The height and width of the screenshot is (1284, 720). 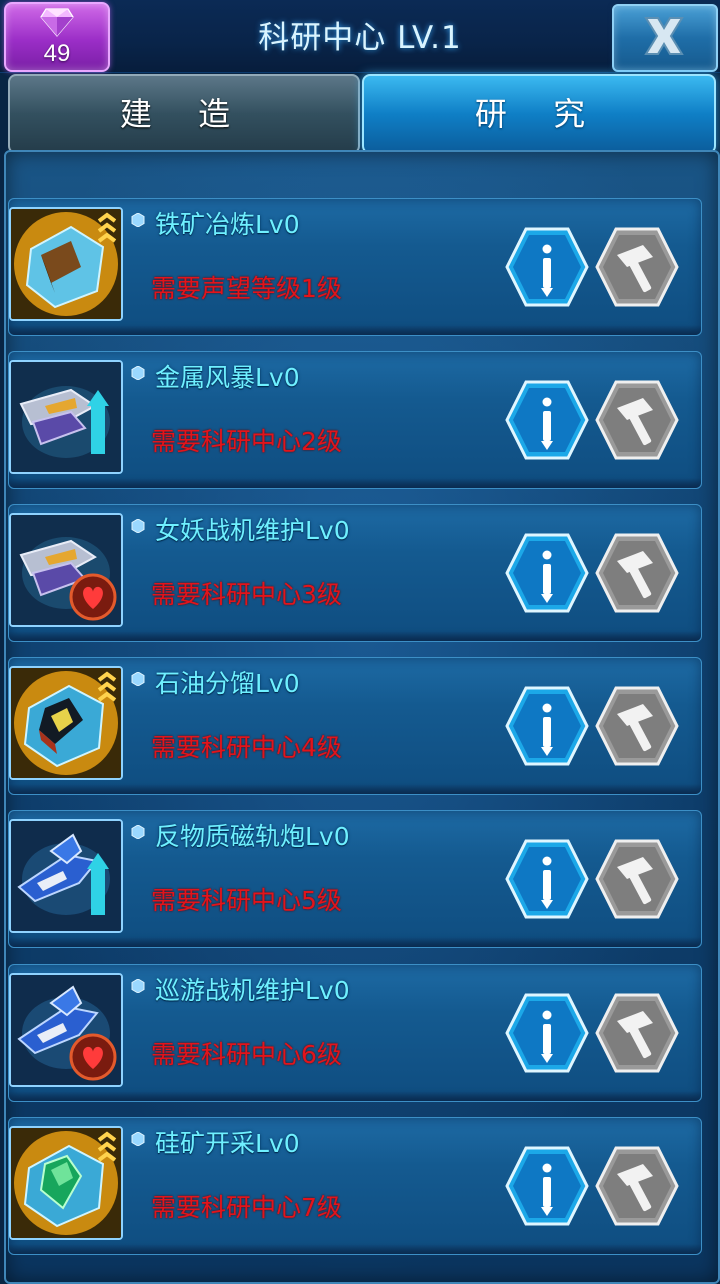 What do you see at coordinates (66, 1030) in the screenshot?
I see `blue-jet-repair-heart-icon` at bounding box center [66, 1030].